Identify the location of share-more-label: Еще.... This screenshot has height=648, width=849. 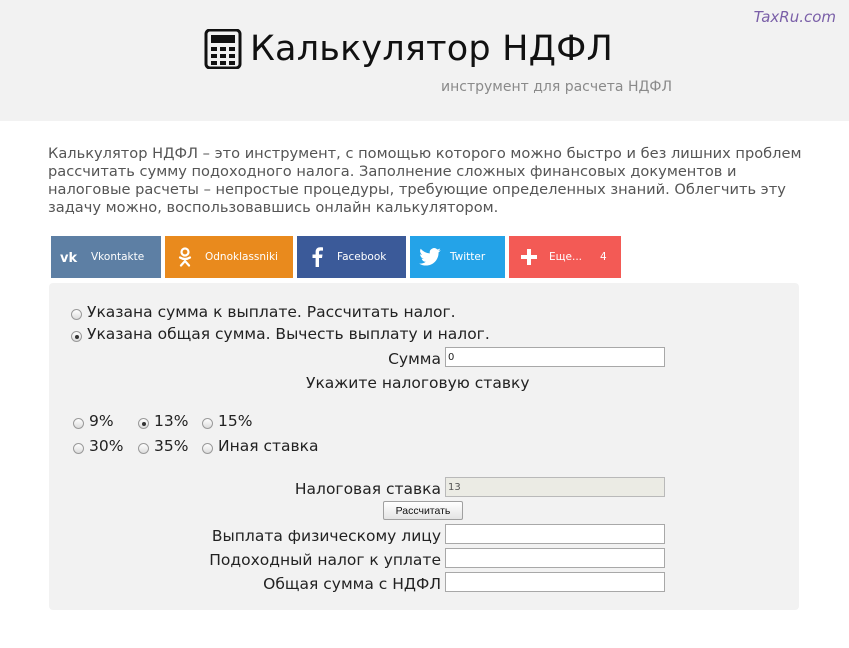
(565, 257).